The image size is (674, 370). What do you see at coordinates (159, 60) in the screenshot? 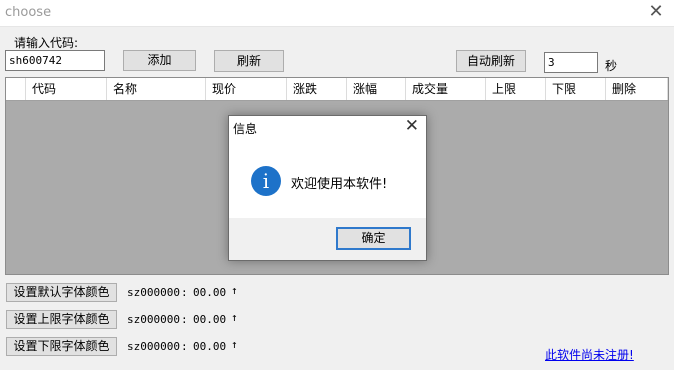
I see `add-button: 添加` at bounding box center [159, 60].